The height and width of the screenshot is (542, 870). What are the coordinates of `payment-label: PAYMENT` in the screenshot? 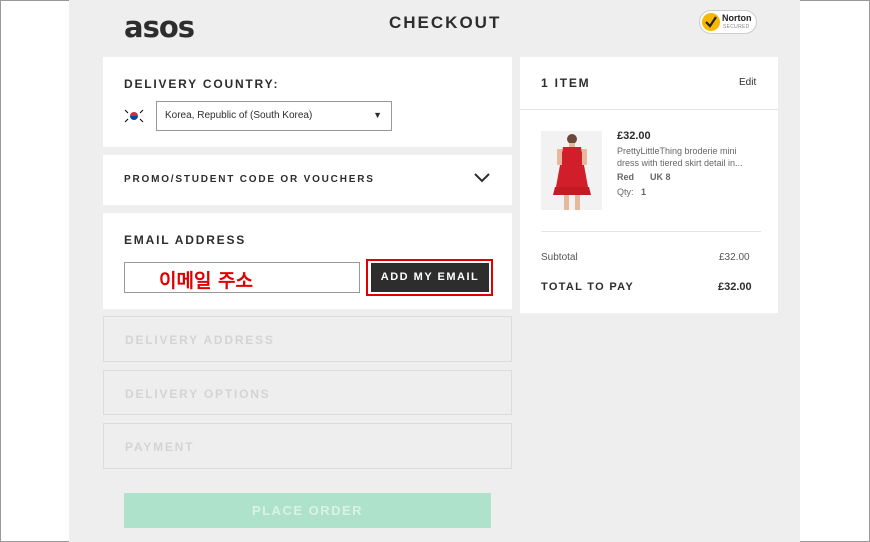 It's located at (160, 447).